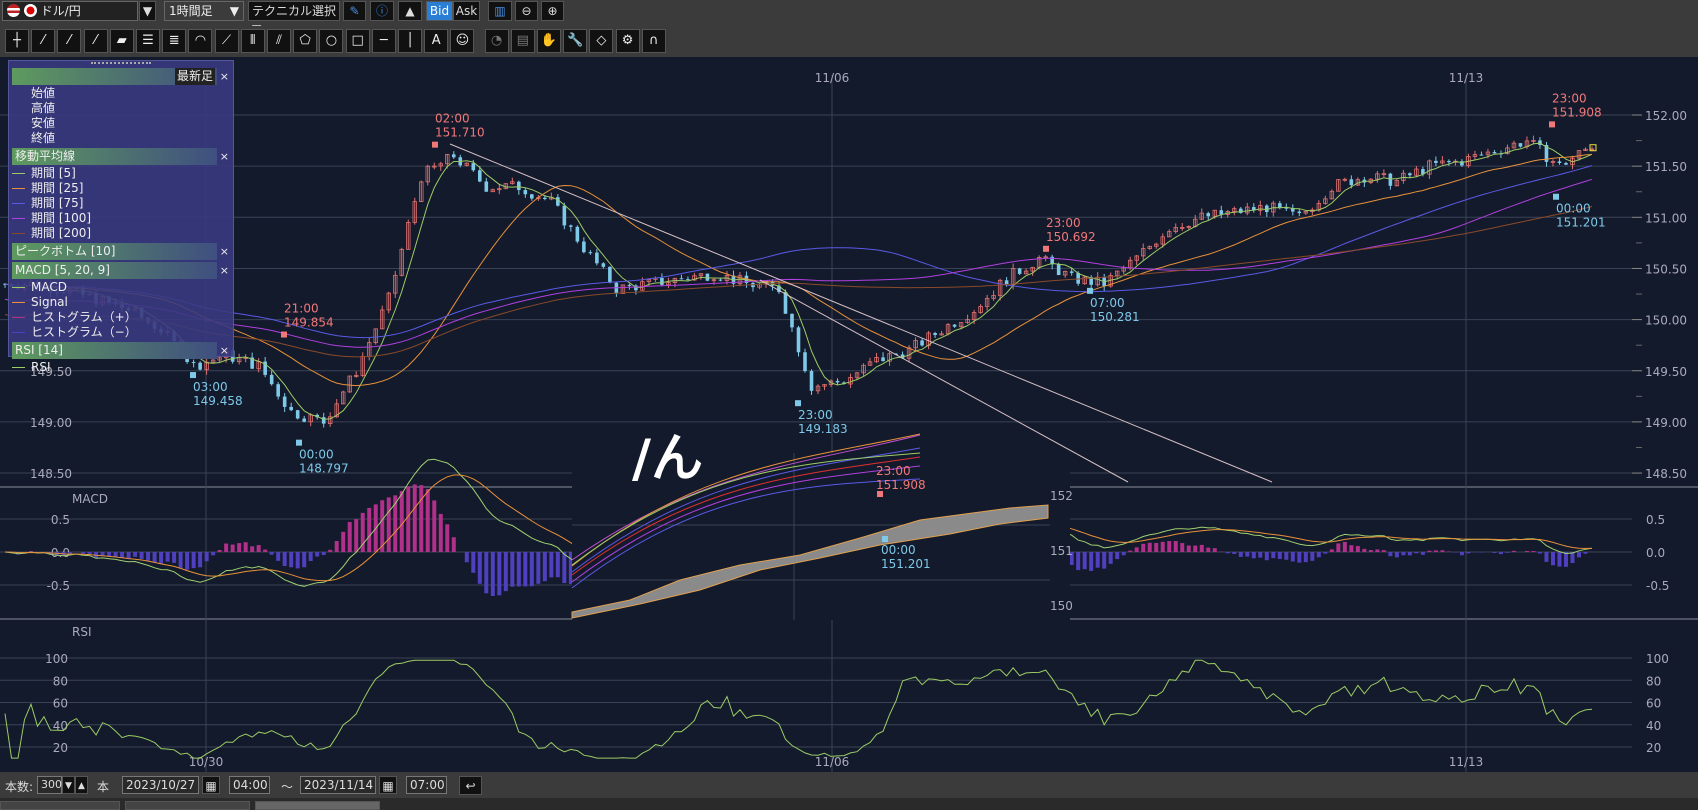 The width and height of the screenshot is (1698, 810). Describe the element at coordinates (121, 188) in the screenshot. I see `legend-item: 期間 [25]` at that location.